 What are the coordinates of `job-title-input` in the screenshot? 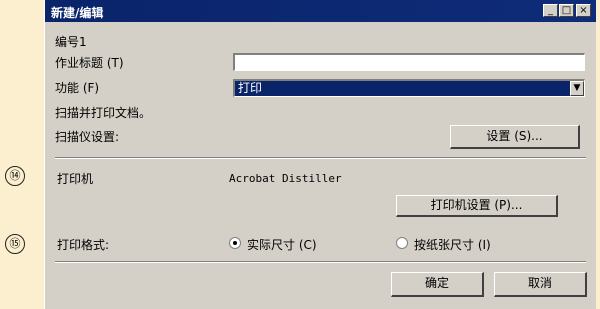 It's located at (409, 62).